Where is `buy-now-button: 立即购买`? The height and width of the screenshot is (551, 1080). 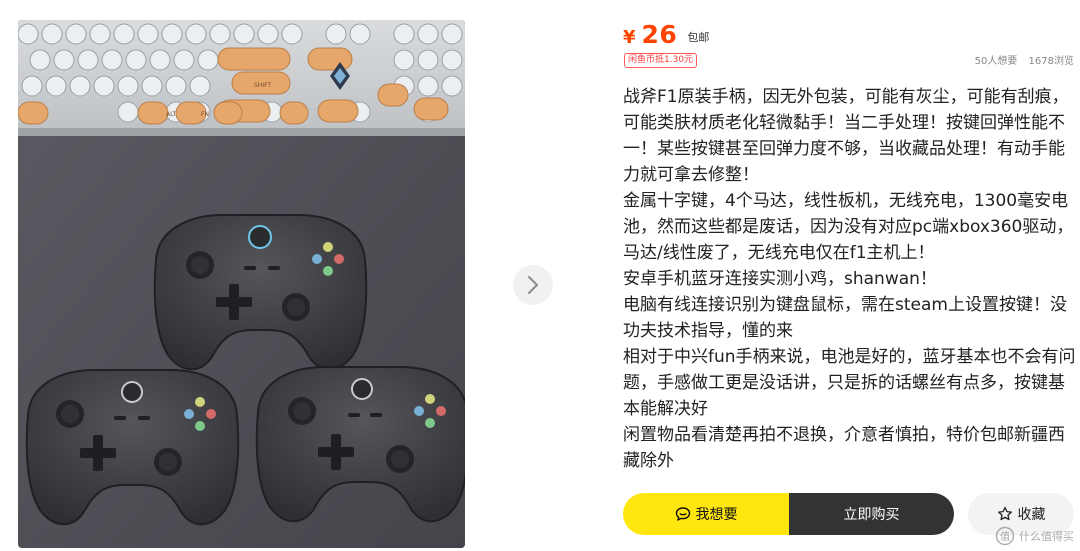 buy-now-button: 立即购买 is located at coordinates (871, 514).